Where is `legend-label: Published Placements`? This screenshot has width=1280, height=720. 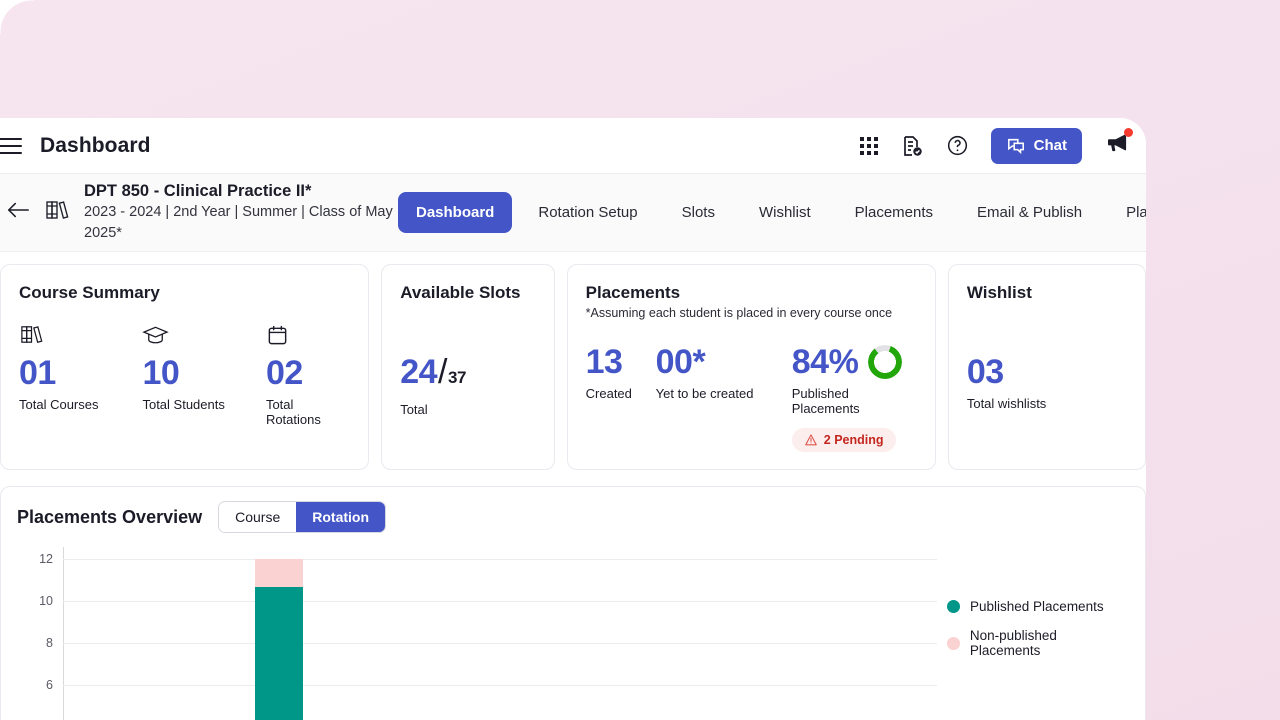 legend-label: Published Placements is located at coordinates (1037, 606).